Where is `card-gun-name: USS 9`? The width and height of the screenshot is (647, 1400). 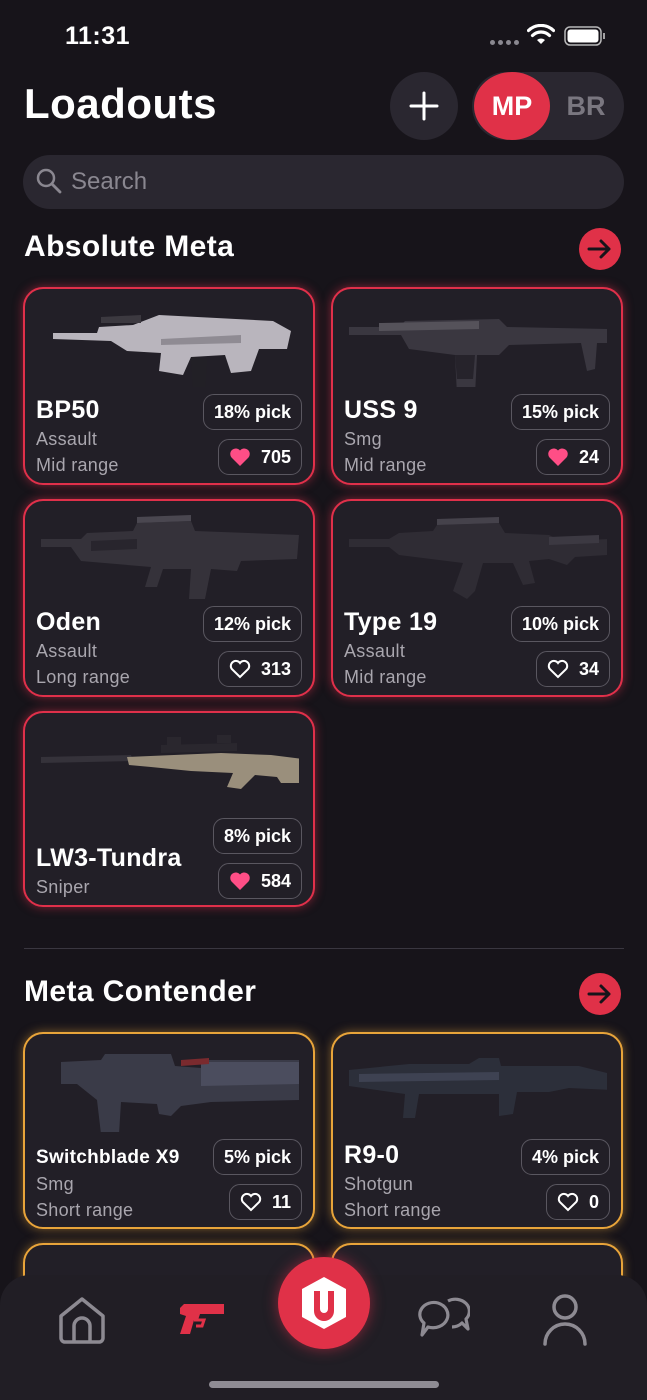 card-gun-name: USS 9 is located at coordinates (381, 410).